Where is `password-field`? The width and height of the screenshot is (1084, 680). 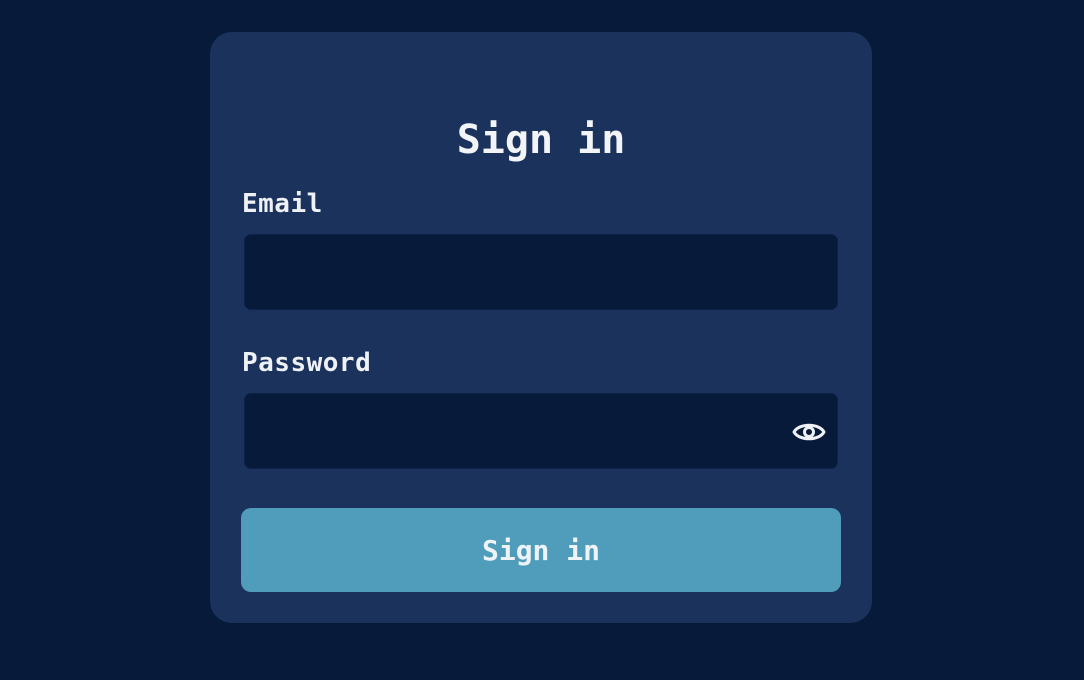
password-field is located at coordinates (541, 431).